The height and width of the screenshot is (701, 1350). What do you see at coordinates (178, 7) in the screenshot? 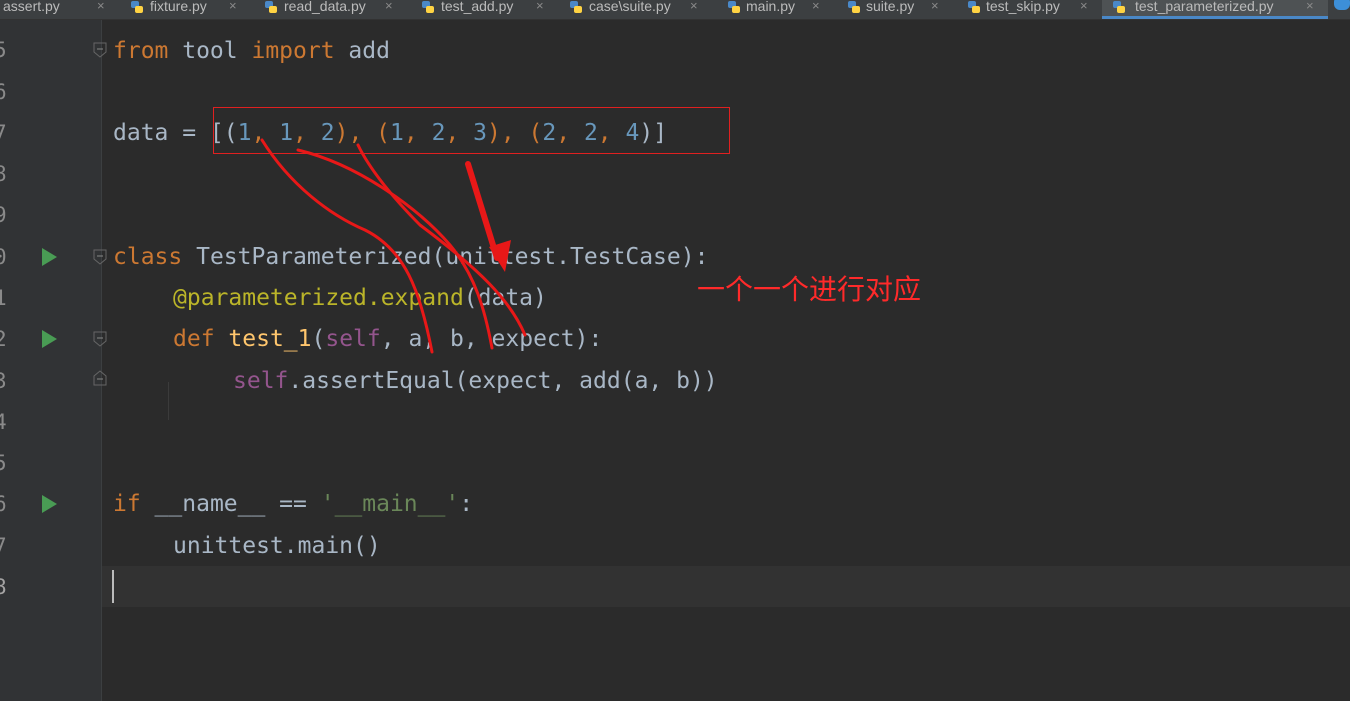
I see `tab-label: fixture.py` at bounding box center [178, 7].